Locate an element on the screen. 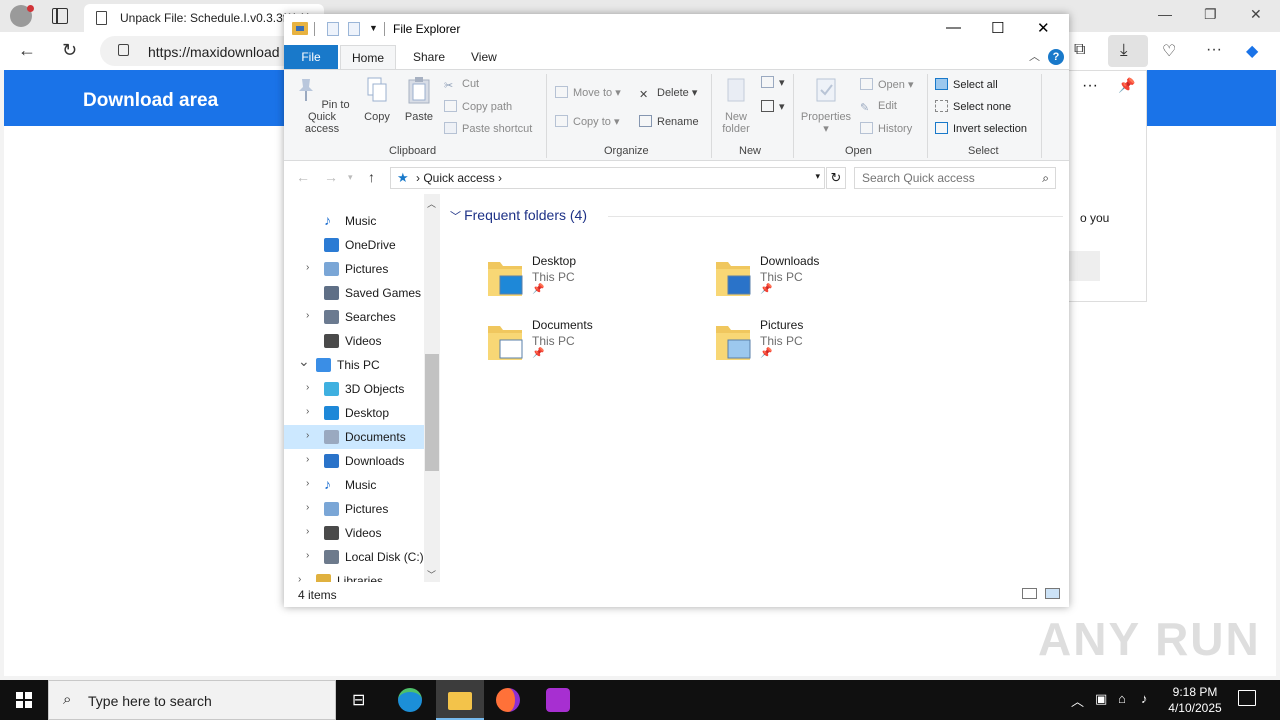 This screenshot has width=1280, height=720. help-icon: ? is located at coordinates (1056, 57).